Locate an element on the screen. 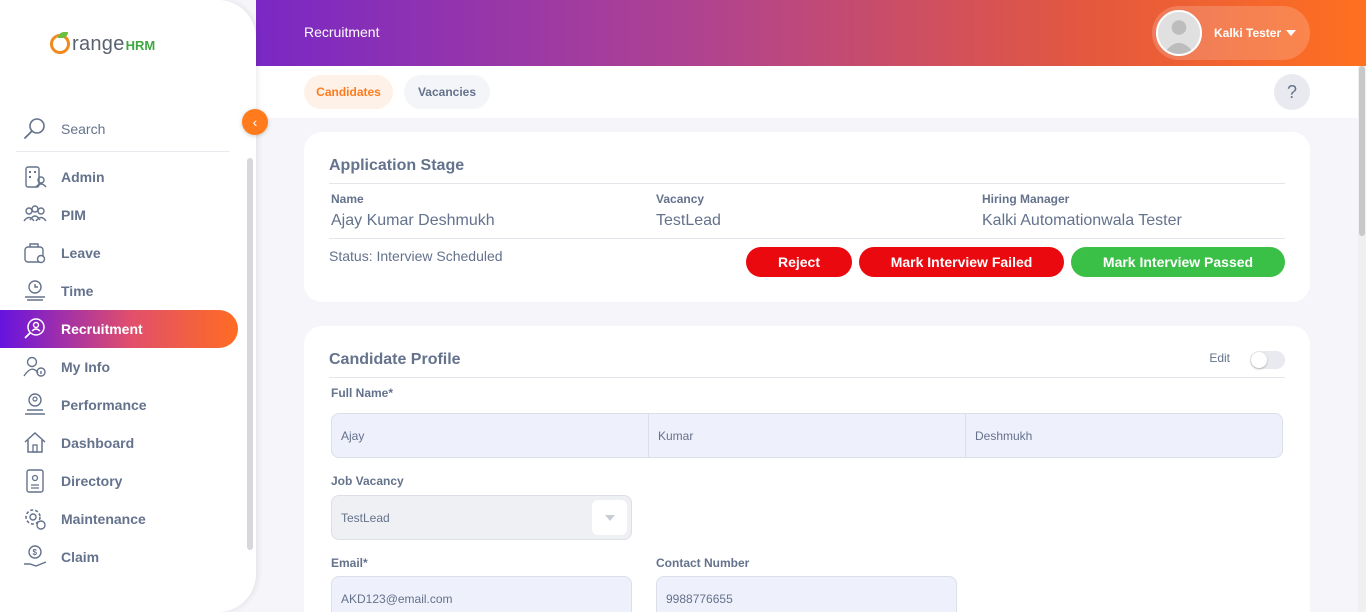  avatar is located at coordinates (1179, 33).